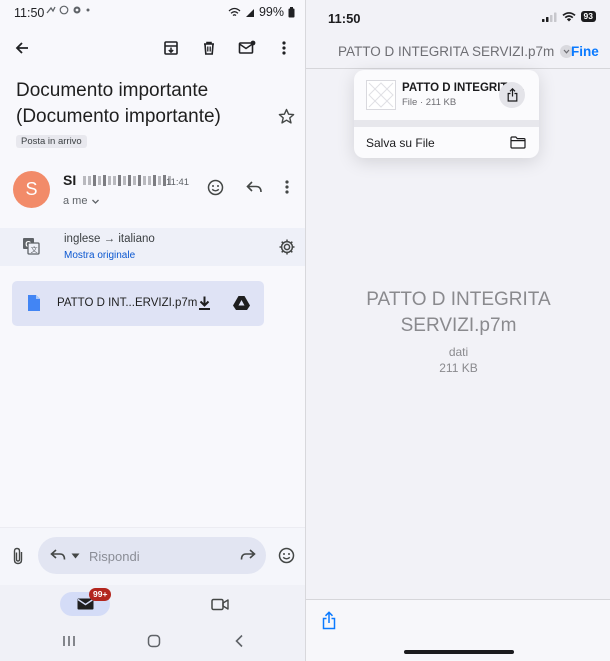 The width and height of the screenshot is (610, 661). What do you see at coordinates (77, 10) in the screenshot?
I see `settings-small-icon` at bounding box center [77, 10].